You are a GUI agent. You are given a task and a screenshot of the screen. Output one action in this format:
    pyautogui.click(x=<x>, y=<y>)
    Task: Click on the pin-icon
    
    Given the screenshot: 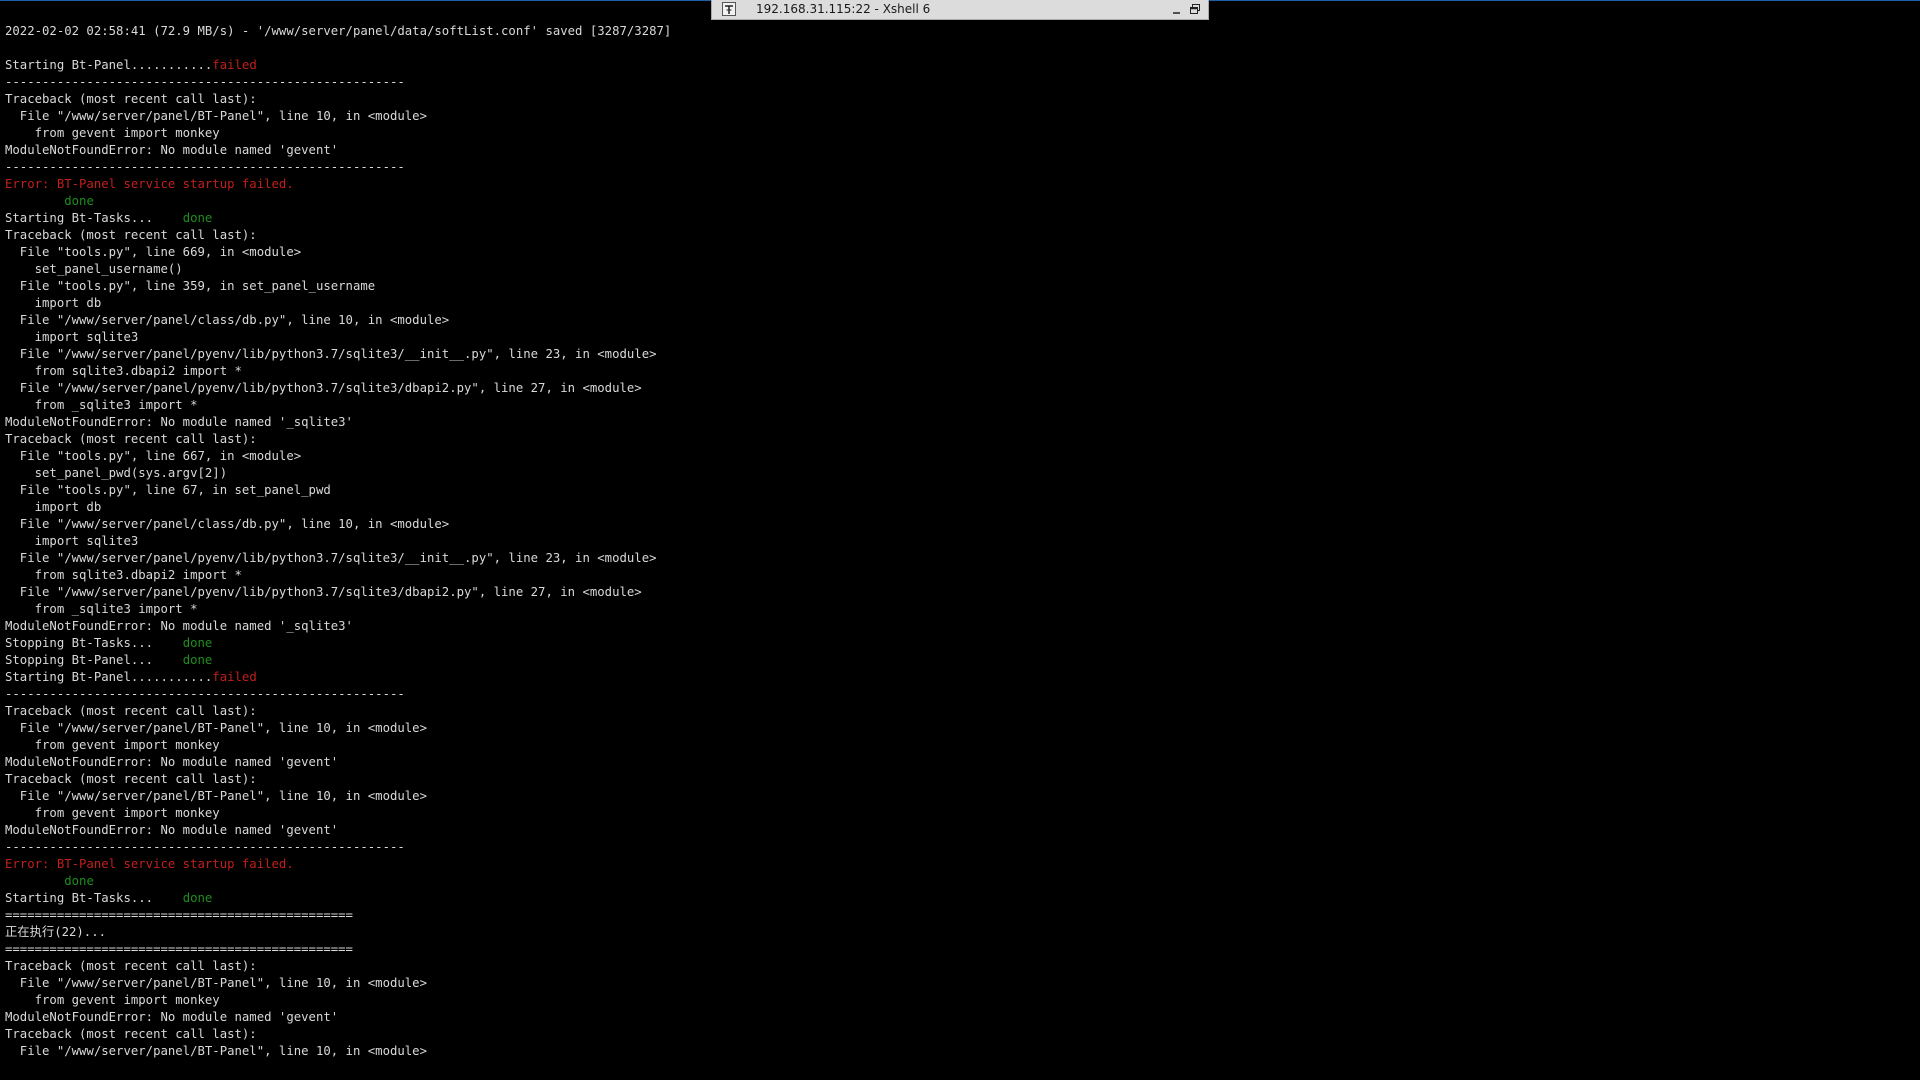 What is the action you would take?
    pyautogui.click(x=729, y=9)
    